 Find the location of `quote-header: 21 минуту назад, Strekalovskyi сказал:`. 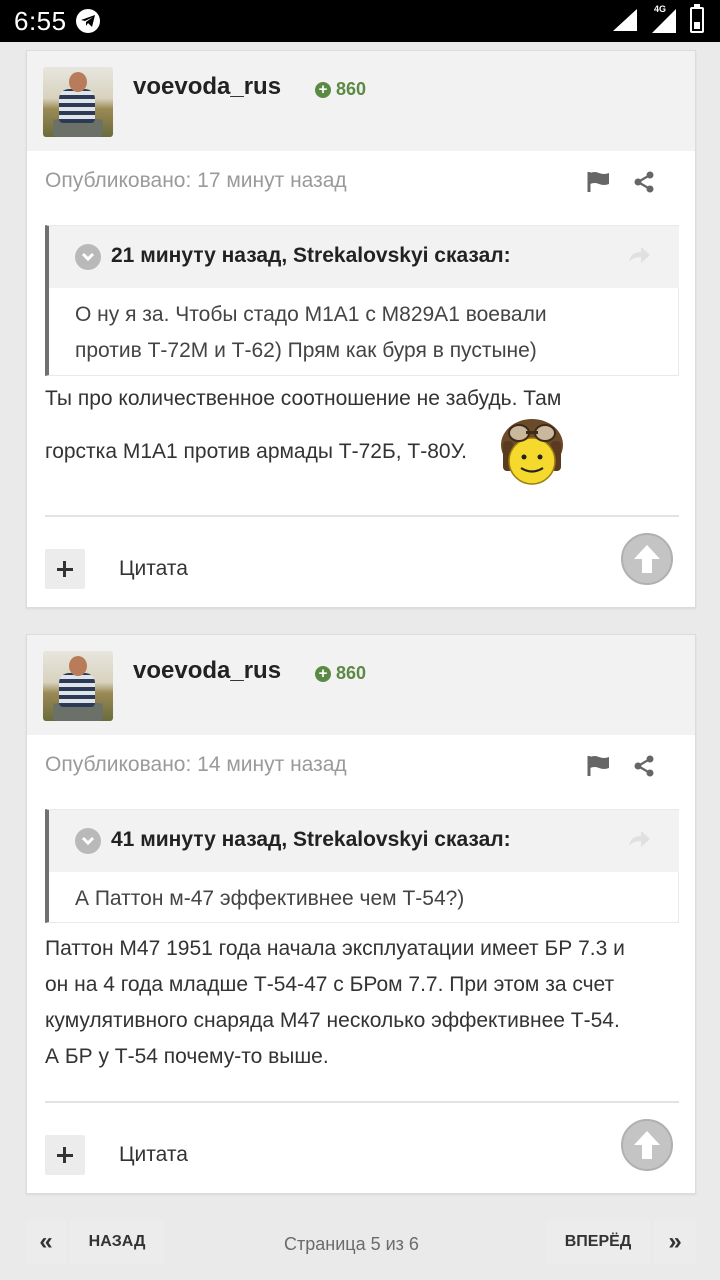

quote-header: 21 минуту назад, Strekalovskyi сказал: is located at coordinates (364, 257).